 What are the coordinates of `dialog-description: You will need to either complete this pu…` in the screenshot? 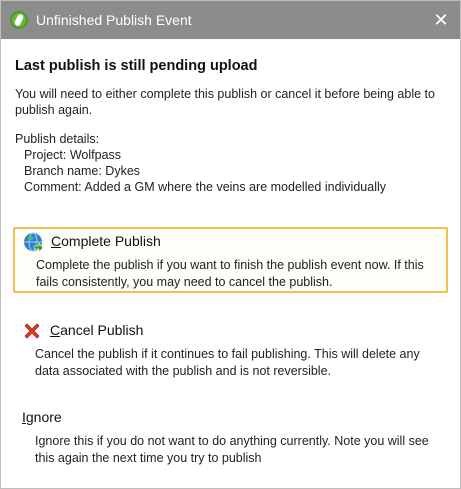 It's located at (225, 102).